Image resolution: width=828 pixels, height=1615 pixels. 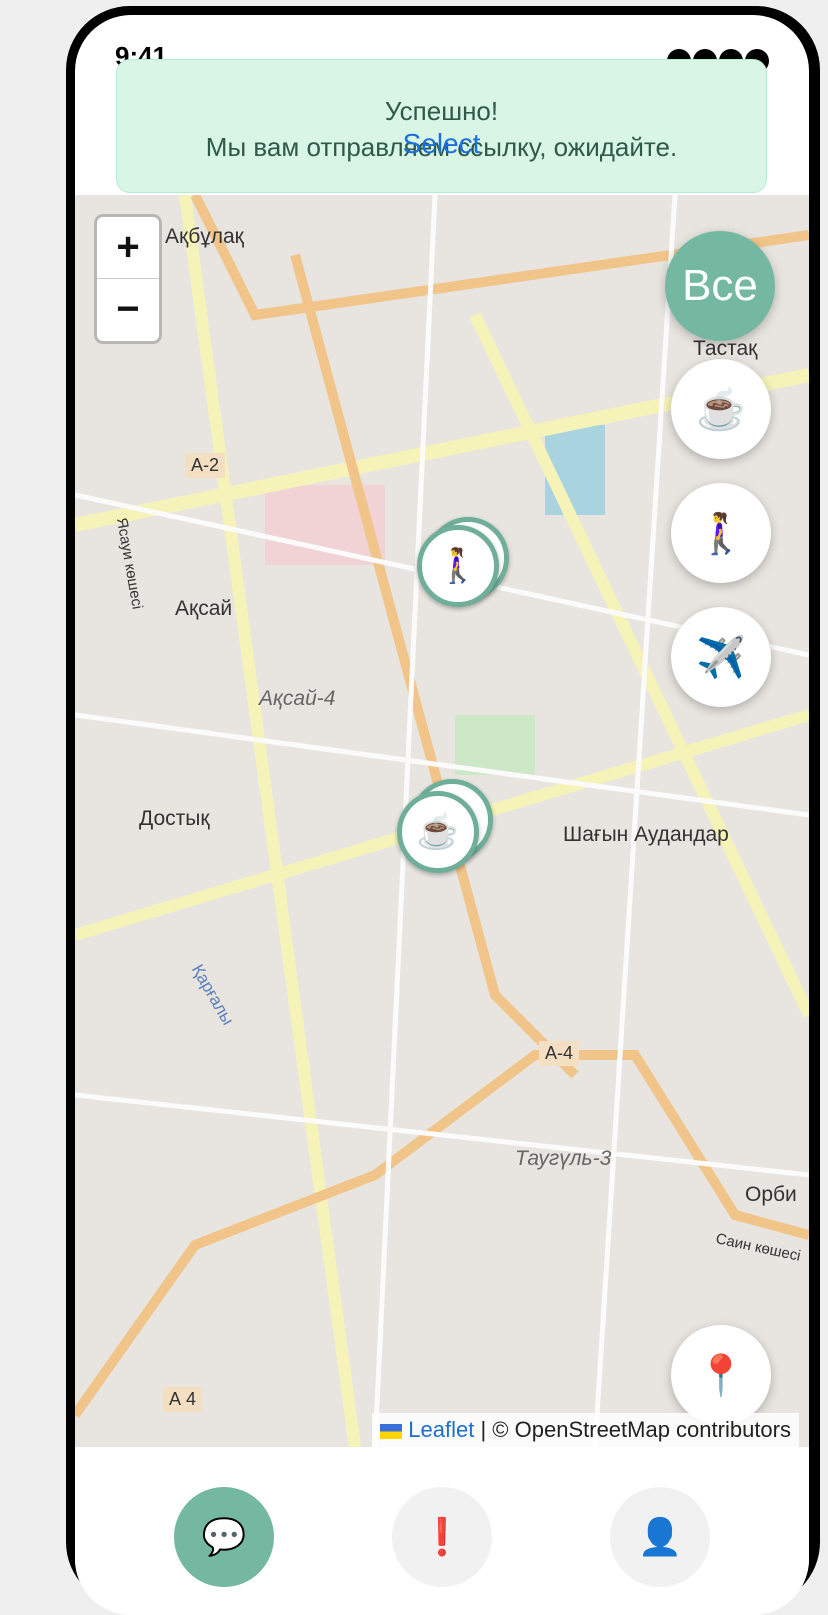 I want to click on map-label: Таугүль-3, so click(x=563, y=1158).